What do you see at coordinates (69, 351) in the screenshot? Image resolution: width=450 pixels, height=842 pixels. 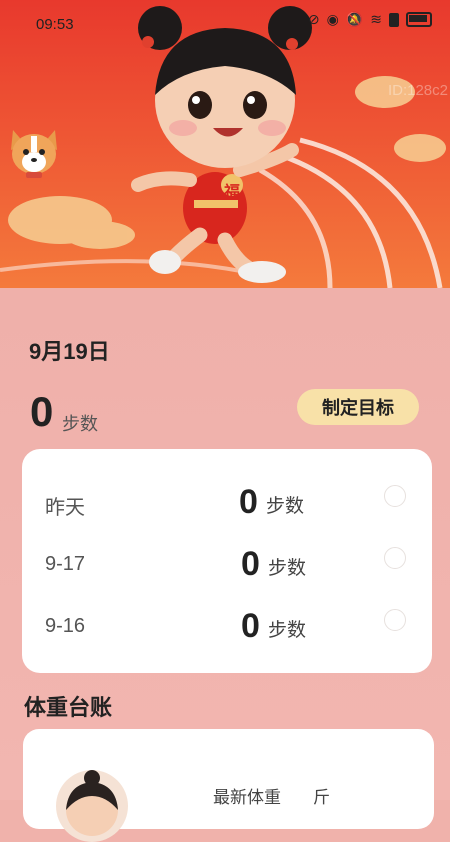 I see `today-date: 9月19日` at bounding box center [69, 351].